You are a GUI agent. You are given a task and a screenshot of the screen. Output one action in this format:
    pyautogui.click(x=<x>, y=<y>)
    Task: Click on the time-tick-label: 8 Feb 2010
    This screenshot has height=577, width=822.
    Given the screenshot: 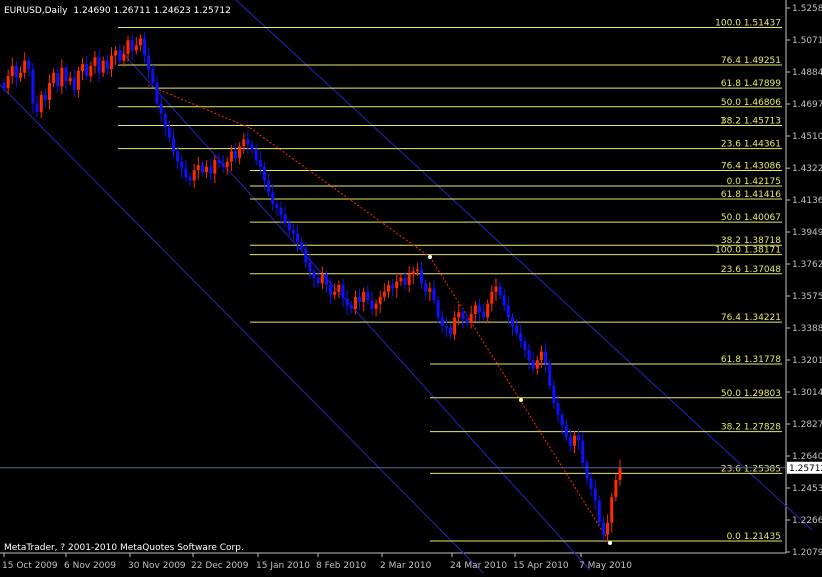 What is the action you would take?
    pyautogui.click(x=341, y=566)
    